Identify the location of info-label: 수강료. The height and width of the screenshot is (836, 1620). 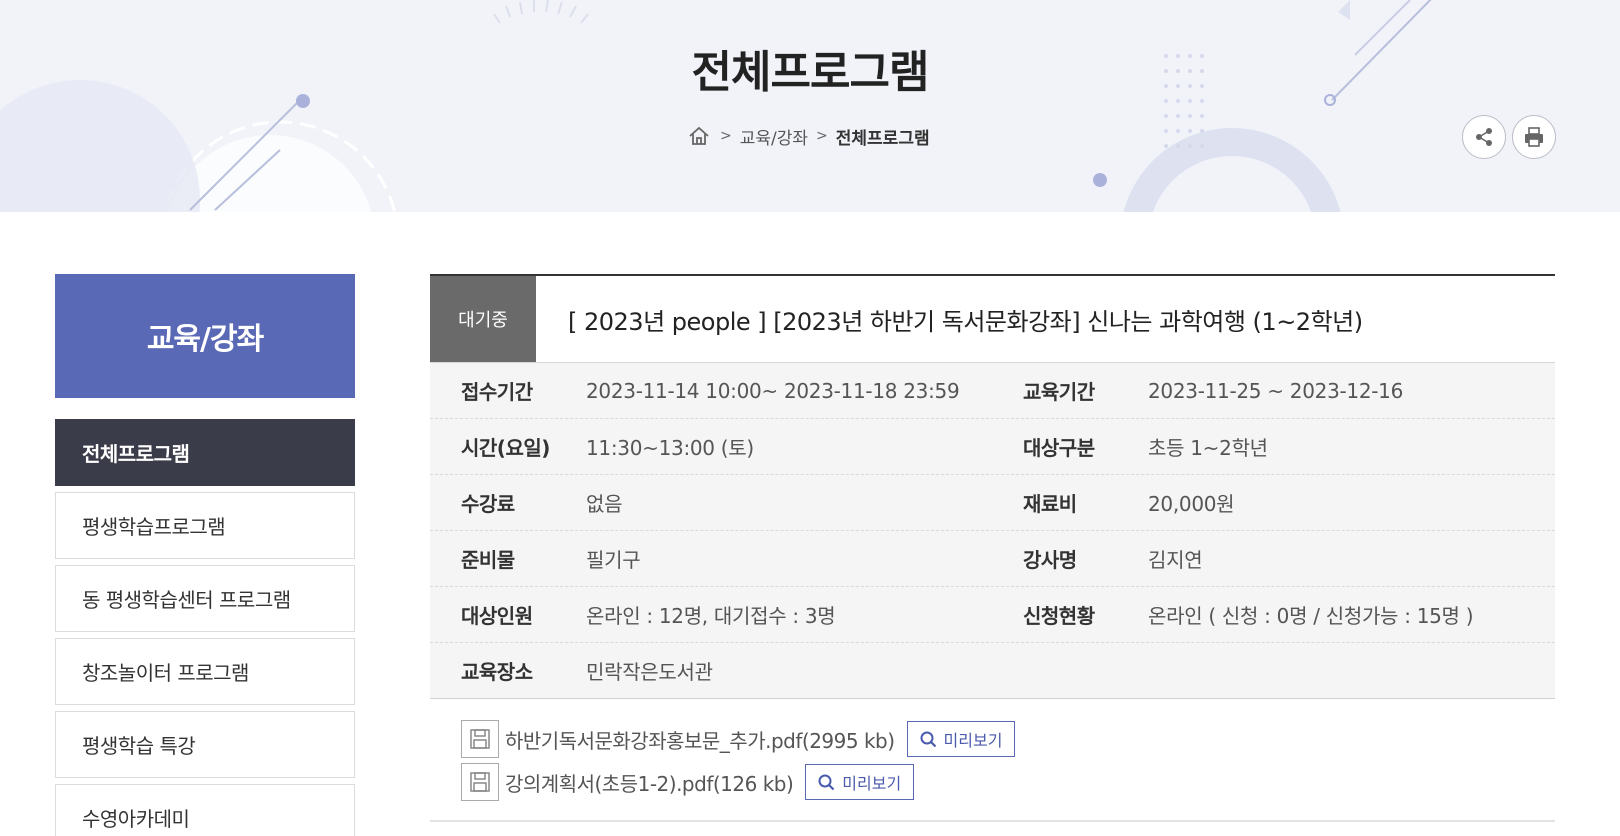
(488, 504).